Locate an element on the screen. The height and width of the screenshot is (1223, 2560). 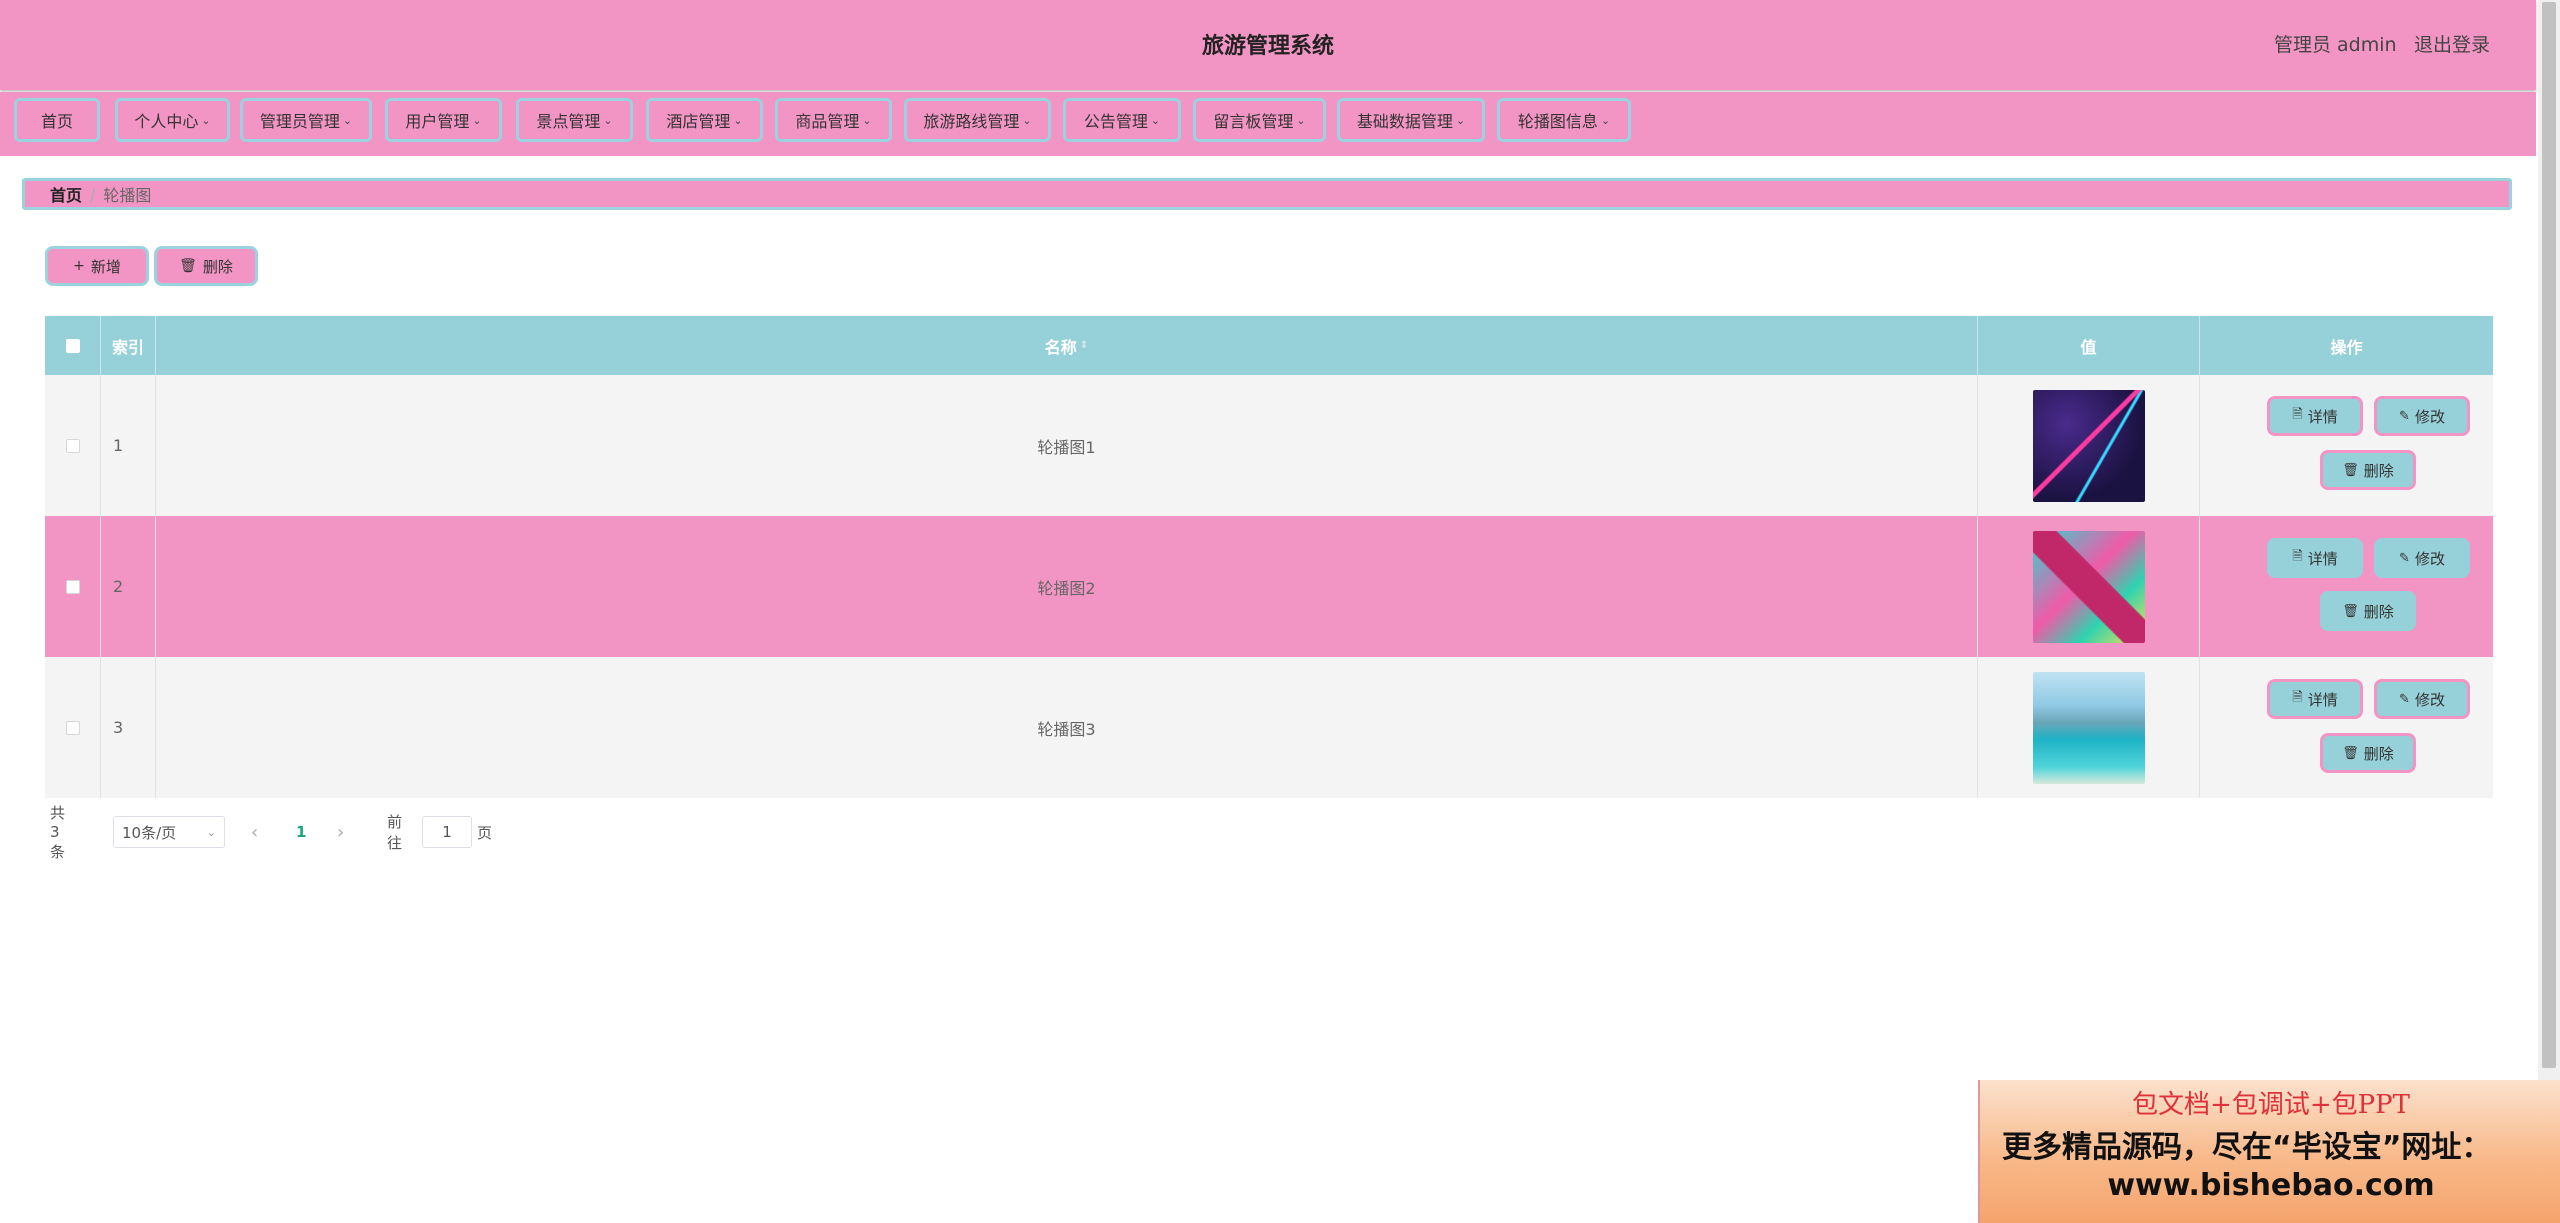
nav-item-label: 首页 is located at coordinates (56, 121).